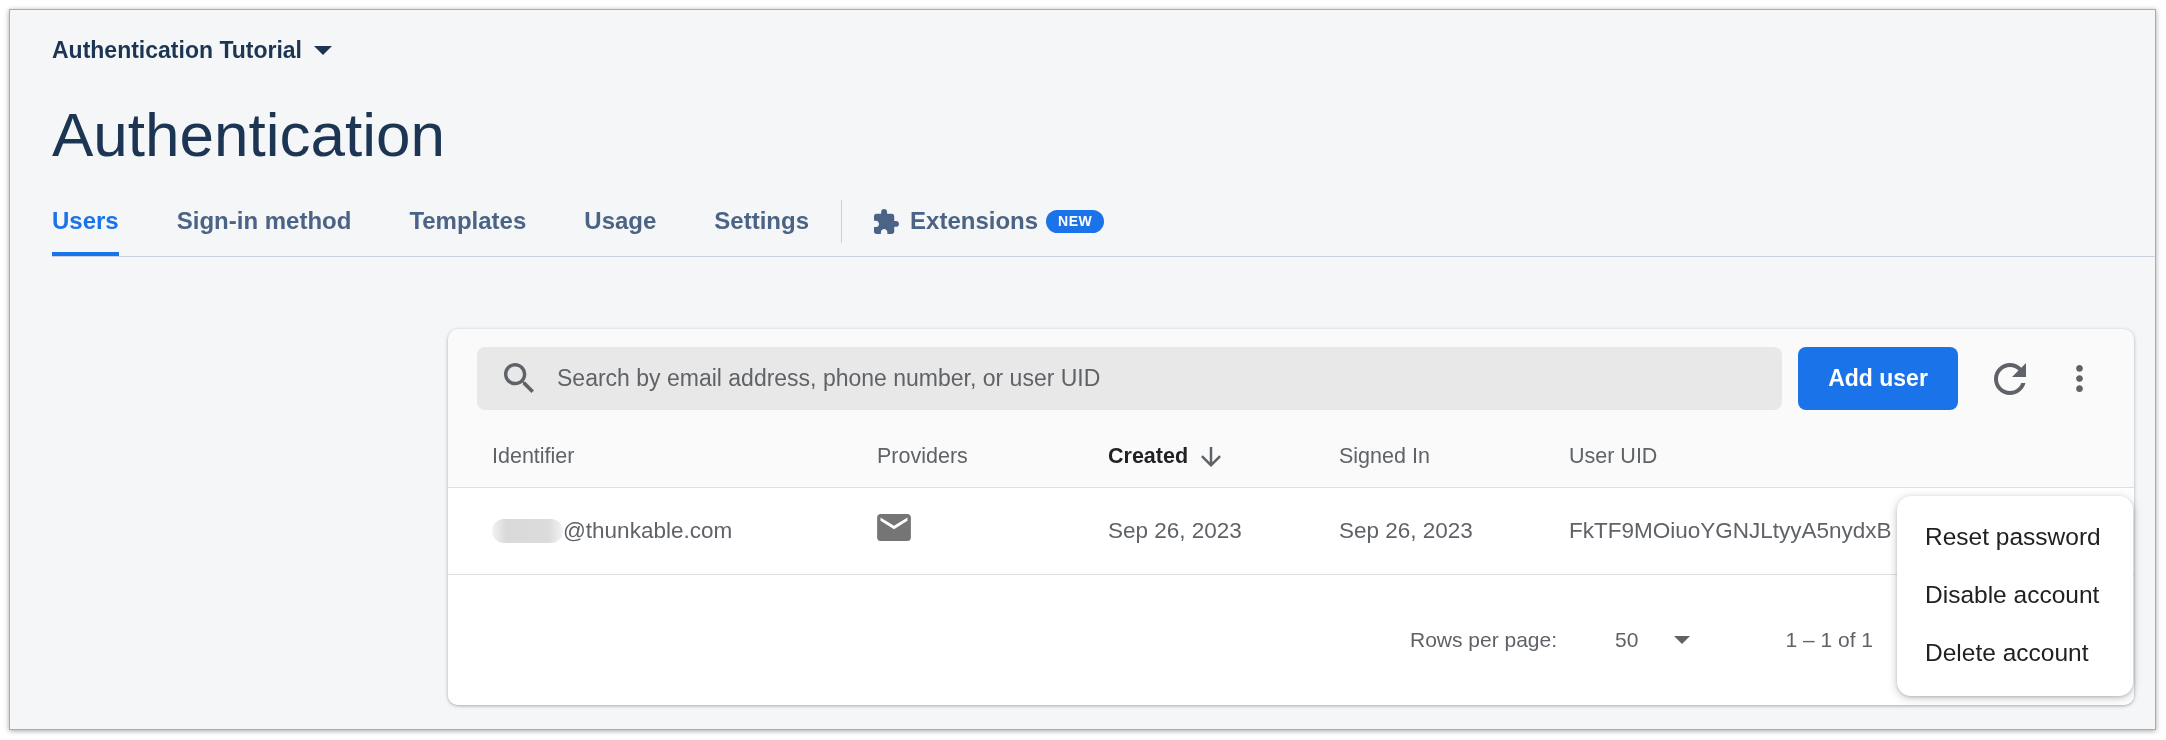  Describe the element at coordinates (2015, 537) in the screenshot. I see `menu-item: Reset password` at that location.